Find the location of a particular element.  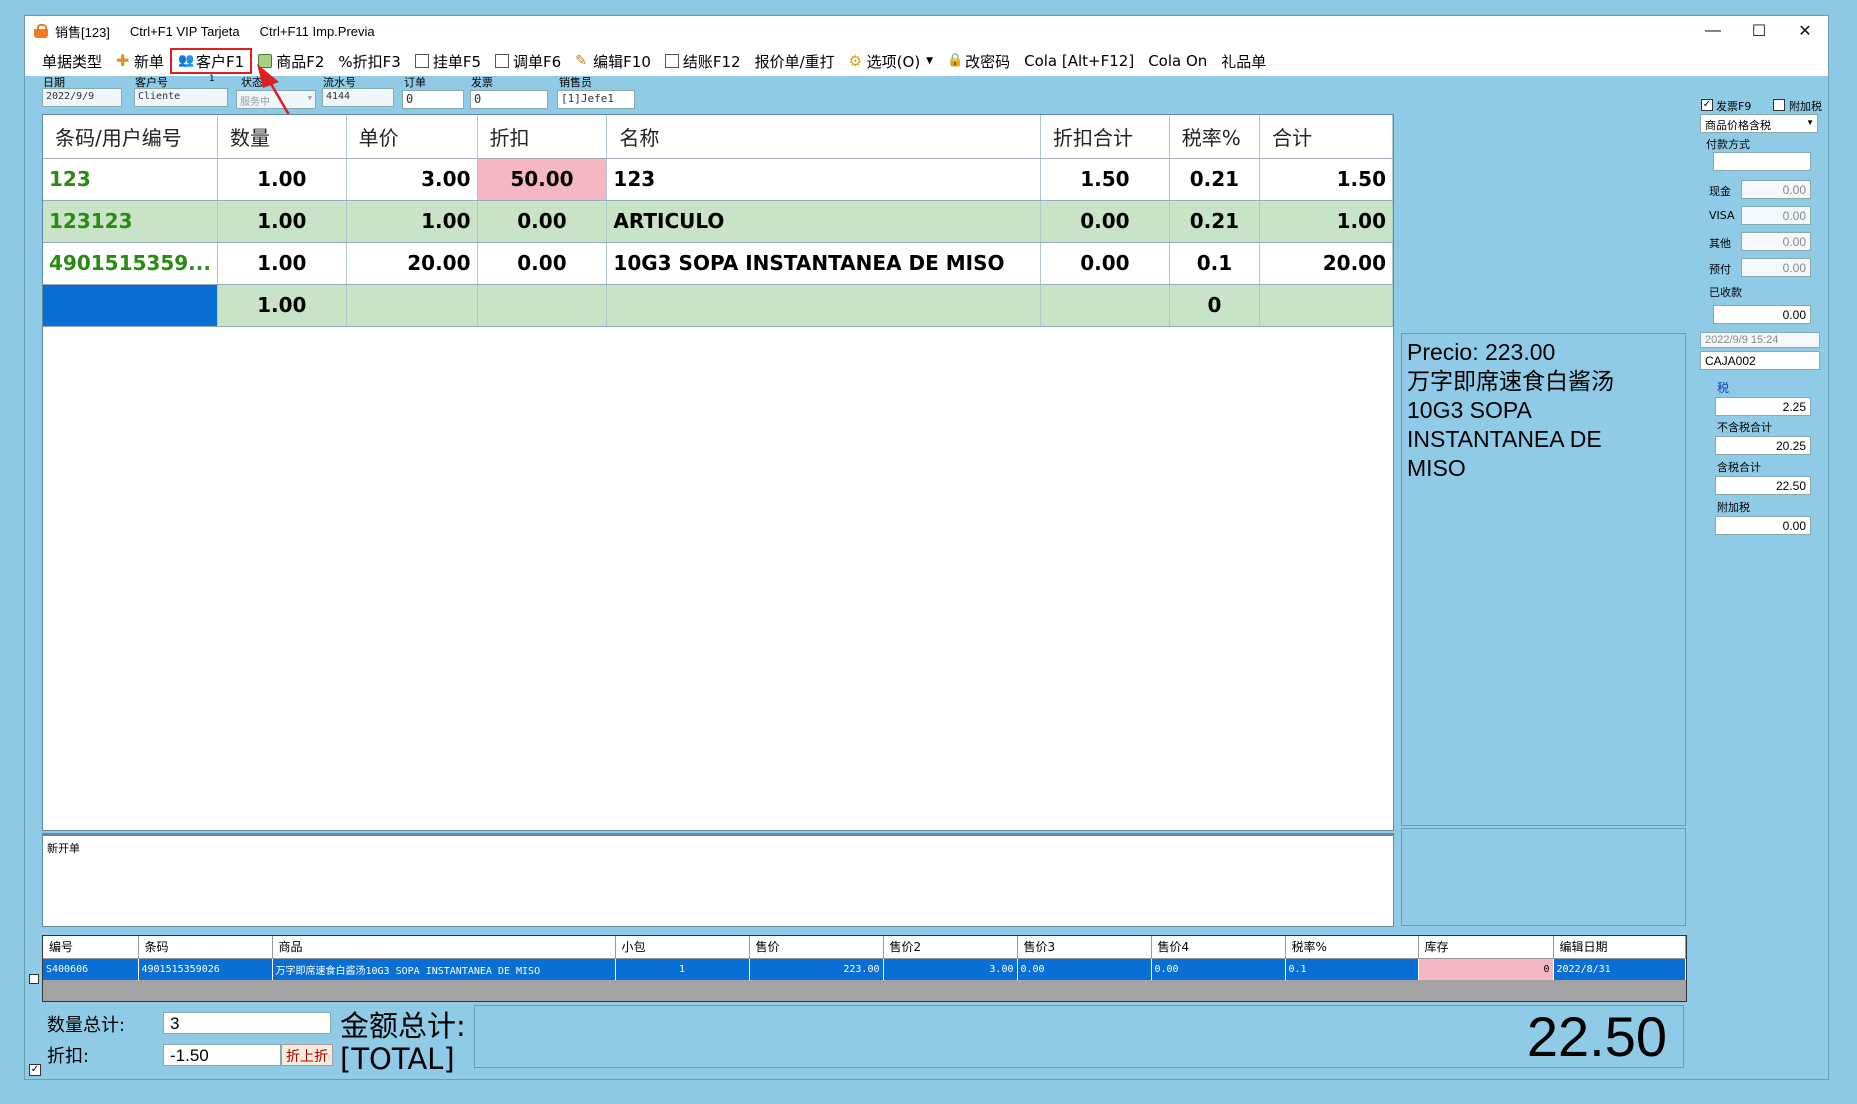

plist-col-price4: 售价4 is located at coordinates (1218, 947).